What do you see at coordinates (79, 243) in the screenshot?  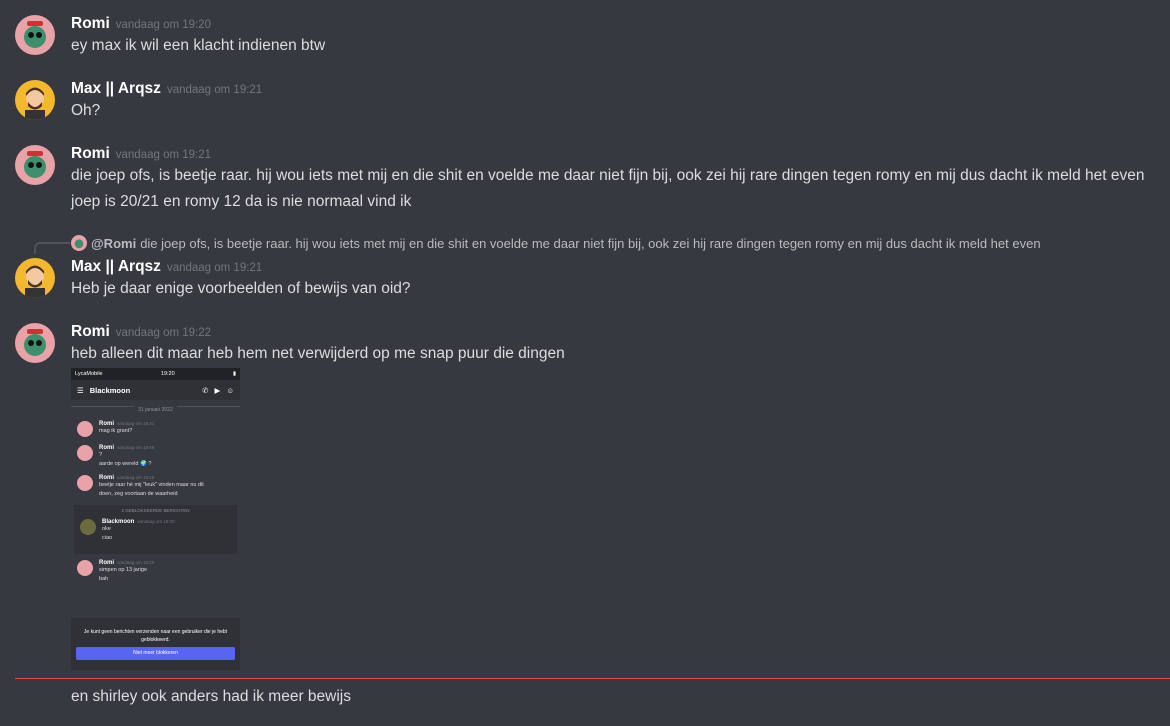 I see `reply-avatar-icon` at bounding box center [79, 243].